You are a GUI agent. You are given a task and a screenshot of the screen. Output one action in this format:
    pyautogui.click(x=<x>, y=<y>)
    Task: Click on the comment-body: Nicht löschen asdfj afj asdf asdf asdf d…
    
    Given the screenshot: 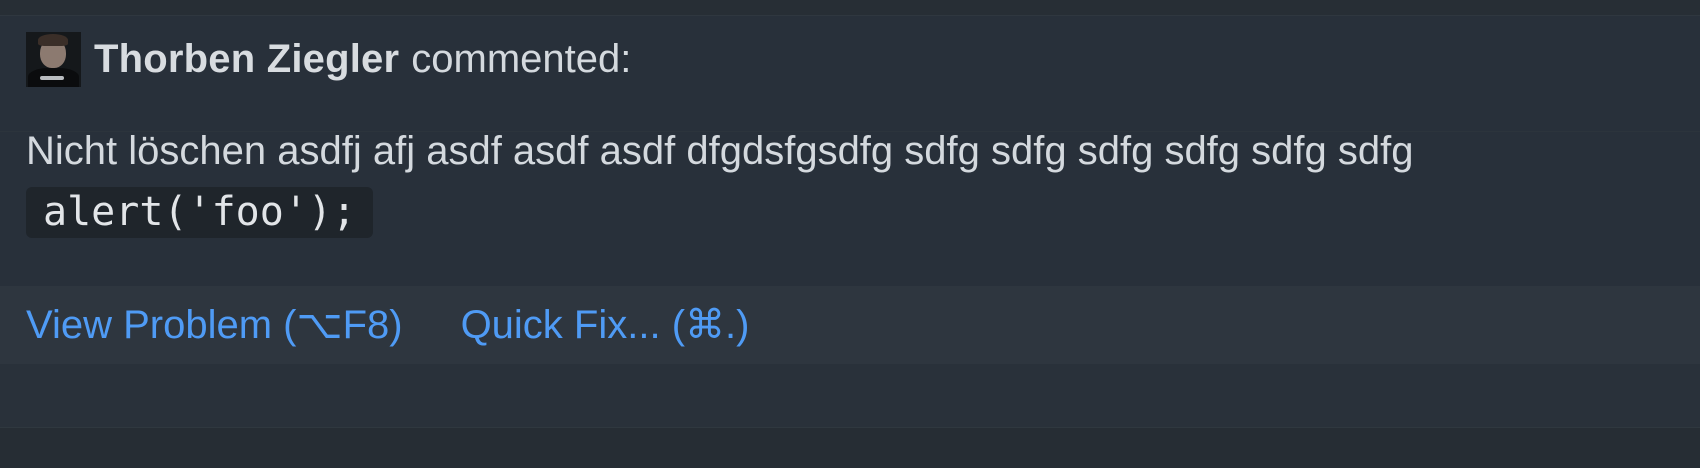 What is the action you would take?
    pyautogui.click(x=720, y=151)
    